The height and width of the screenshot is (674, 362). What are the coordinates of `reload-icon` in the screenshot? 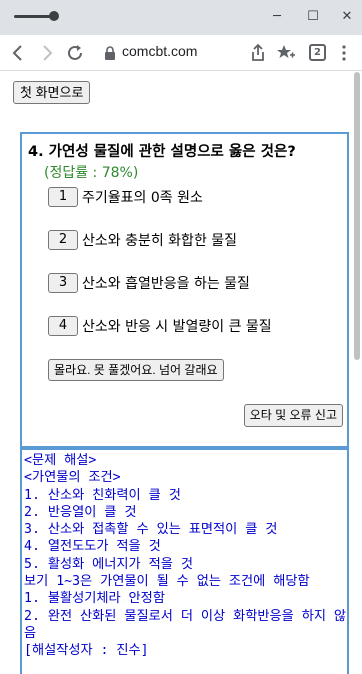 It's located at (75, 53).